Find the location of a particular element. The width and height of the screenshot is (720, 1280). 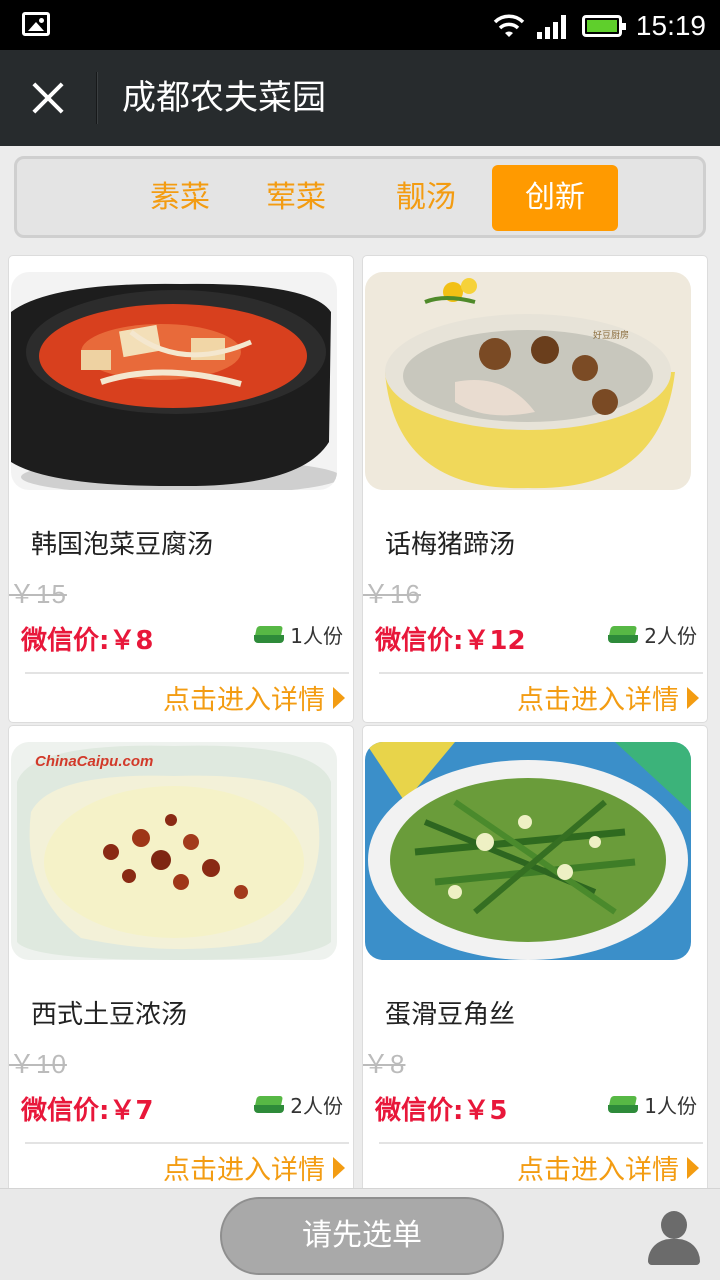

wifi-icon is located at coordinates (509, 25).